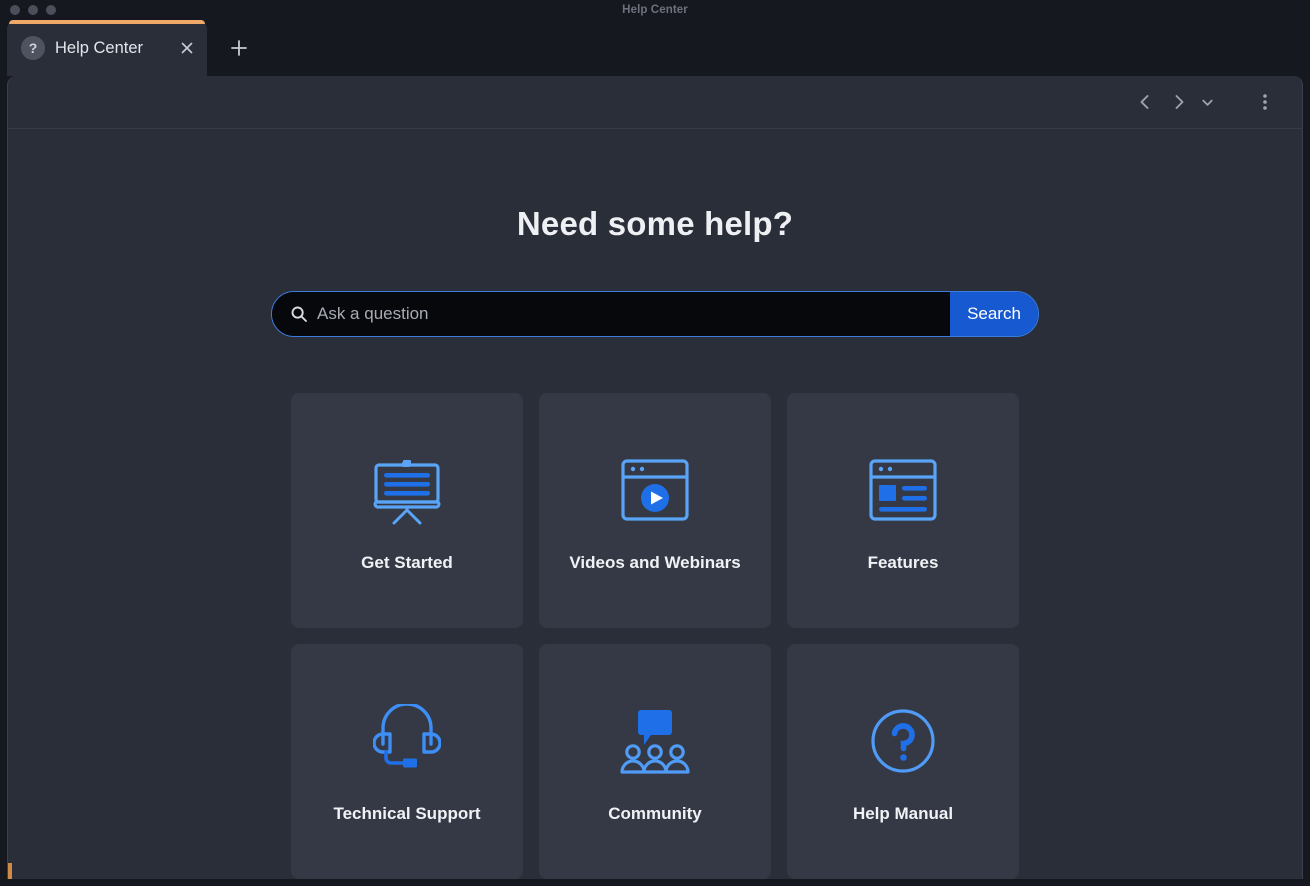 This screenshot has height=886, width=1310. I want to click on back-arrow-icon, so click(1145, 102).